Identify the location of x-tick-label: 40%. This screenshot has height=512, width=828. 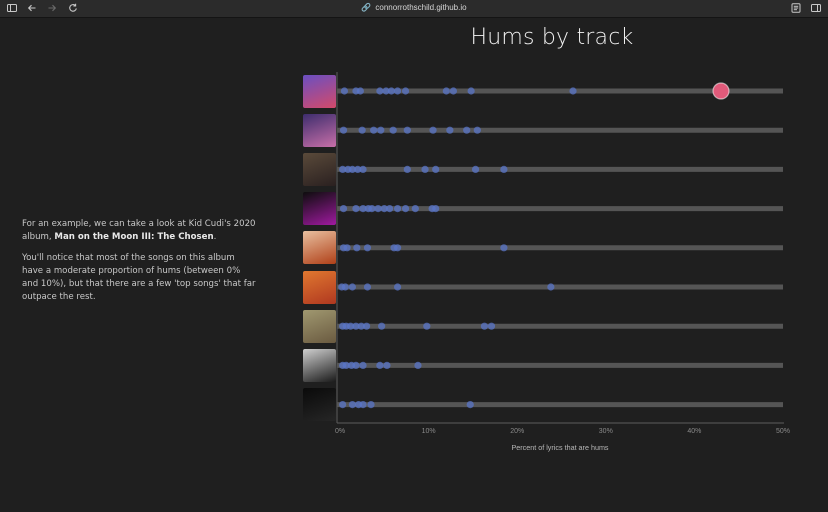
(694, 431).